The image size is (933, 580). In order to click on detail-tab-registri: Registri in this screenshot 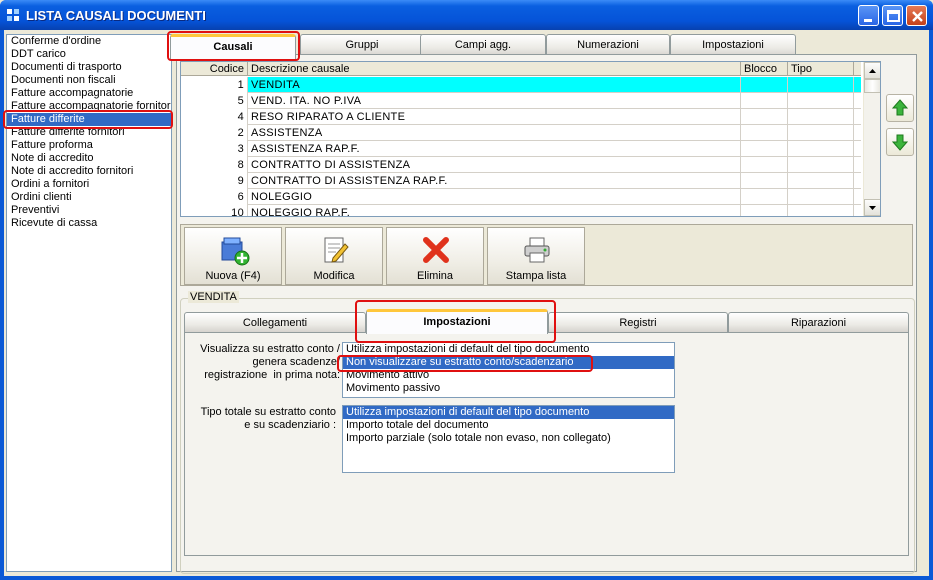, I will do `click(638, 322)`.